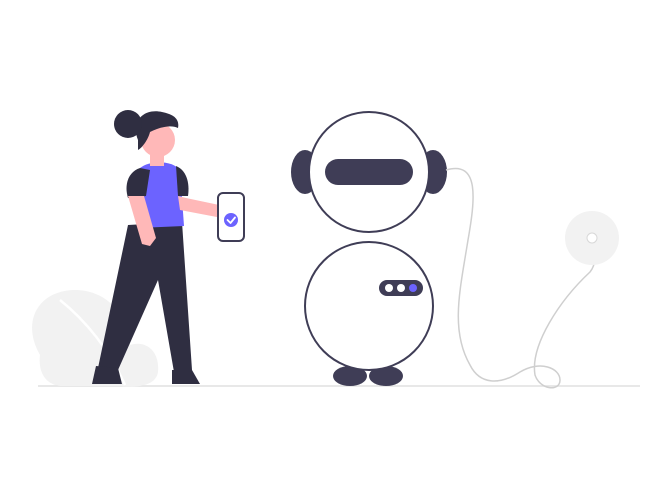 The image size is (650, 480). What do you see at coordinates (107, 375) in the screenshot?
I see `person-shoe-left` at bounding box center [107, 375].